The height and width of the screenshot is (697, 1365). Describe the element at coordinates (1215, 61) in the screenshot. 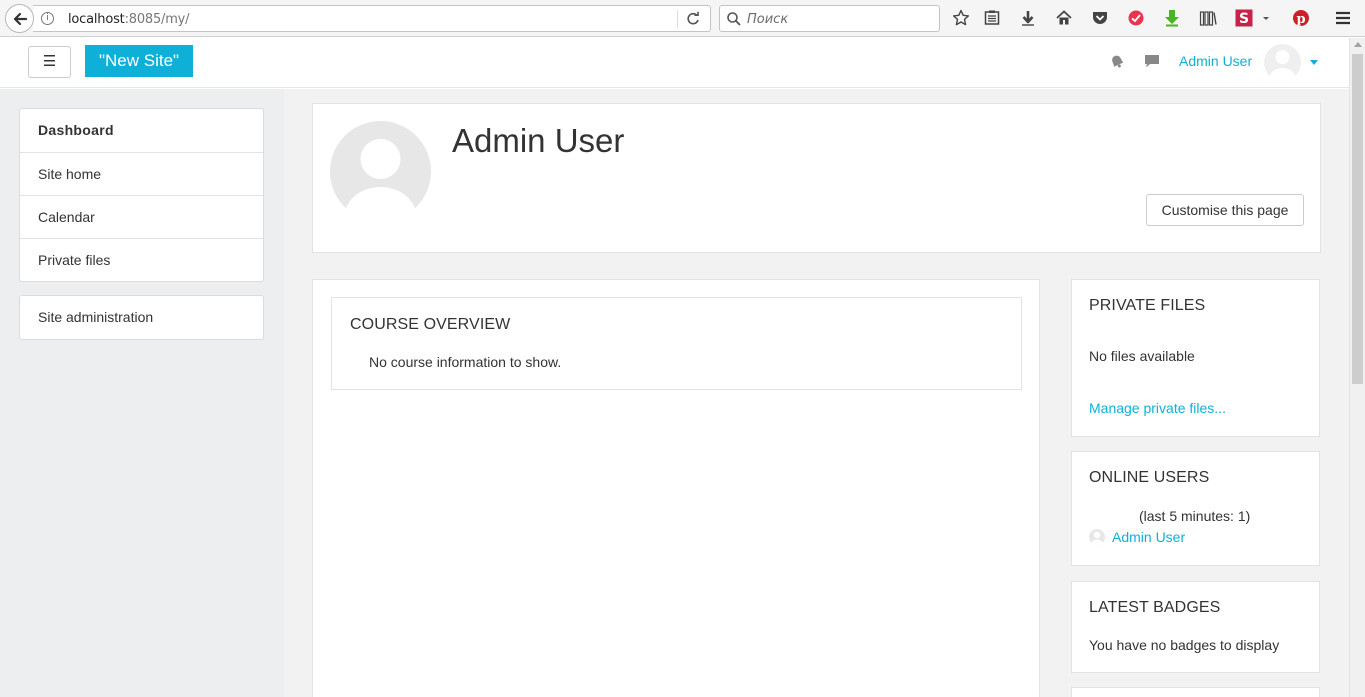

I see `user-menu-name: Admin User` at that location.